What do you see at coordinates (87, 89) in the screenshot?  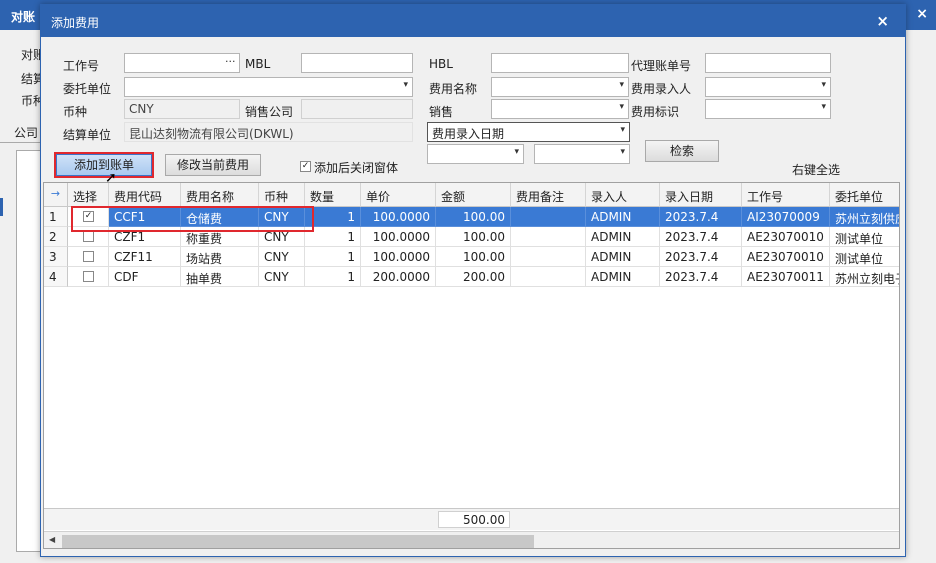 I see `client-label: 委托单位` at bounding box center [87, 89].